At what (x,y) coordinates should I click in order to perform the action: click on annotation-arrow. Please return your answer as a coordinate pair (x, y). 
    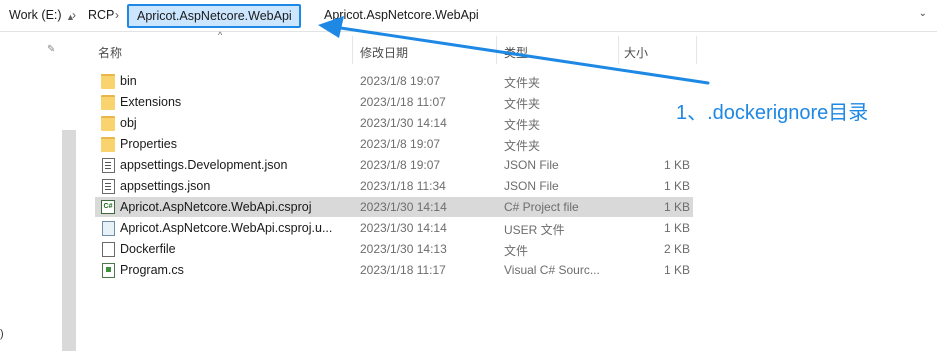
    Looking at the image, I should click on (514, 50).